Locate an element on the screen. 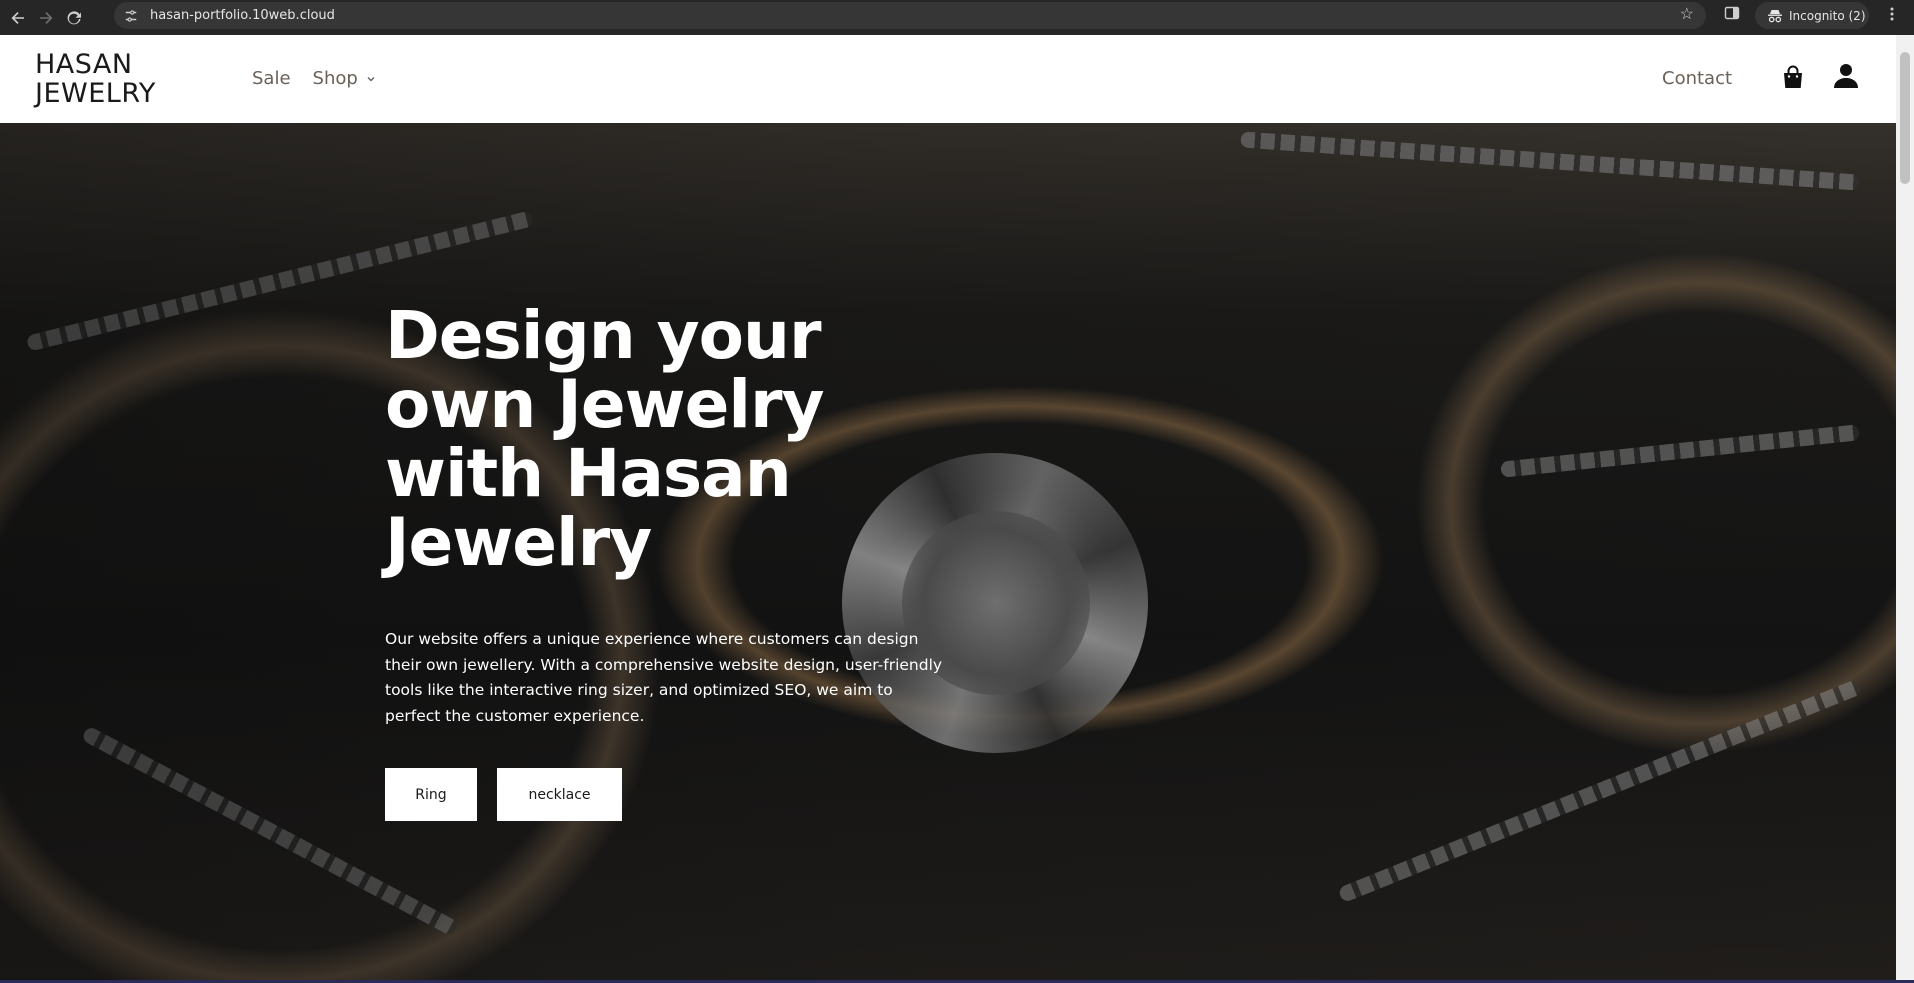 The height and width of the screenshot is (983, 1914). hero-buttons: Ring necklace is located at coordinates (513, 794).